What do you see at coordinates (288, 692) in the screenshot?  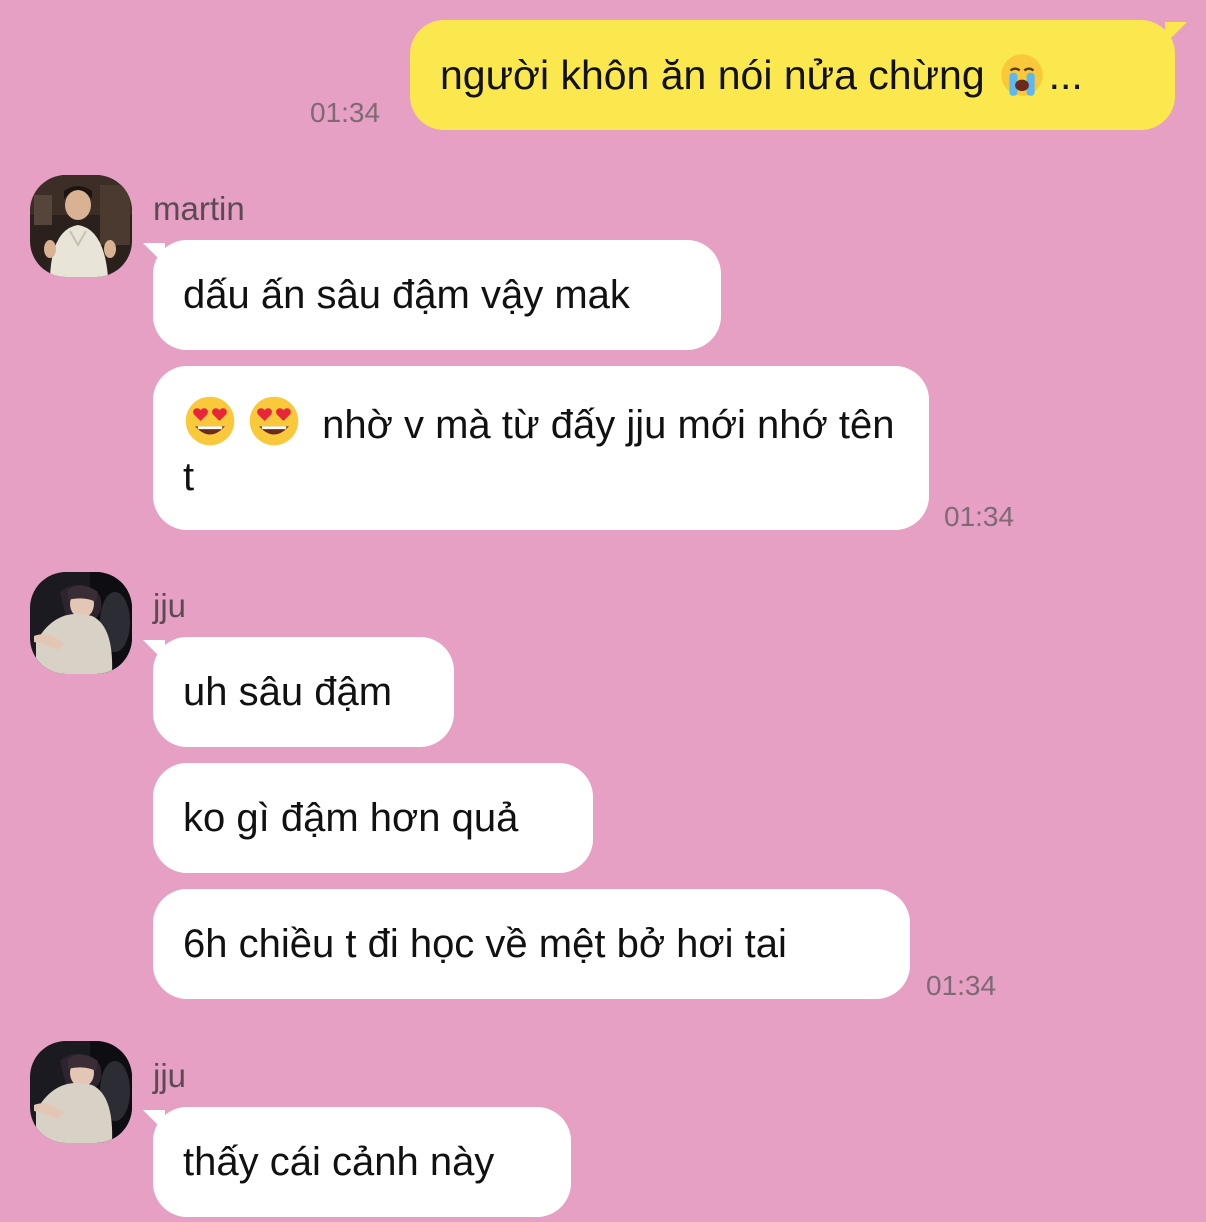 I see `message-text: uh sâu đậm` at bounding box center [288, 692].